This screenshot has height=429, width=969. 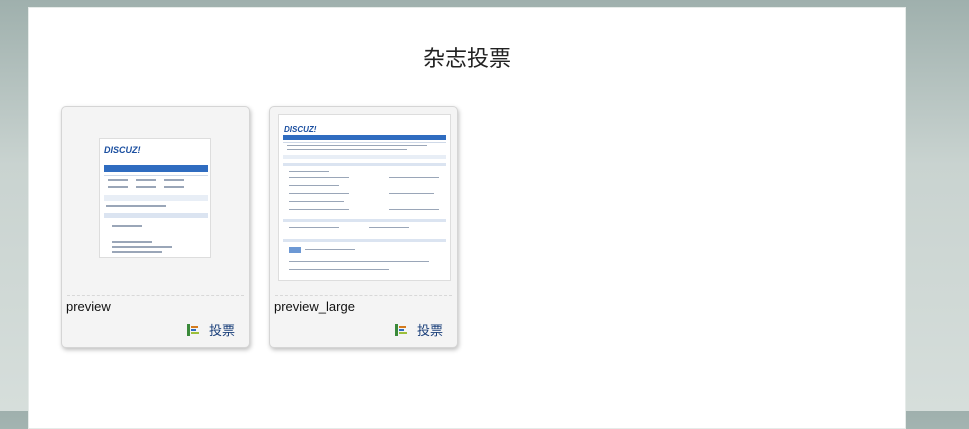 I want to click on theme-name: preview_large, so click(x=314, y=306).